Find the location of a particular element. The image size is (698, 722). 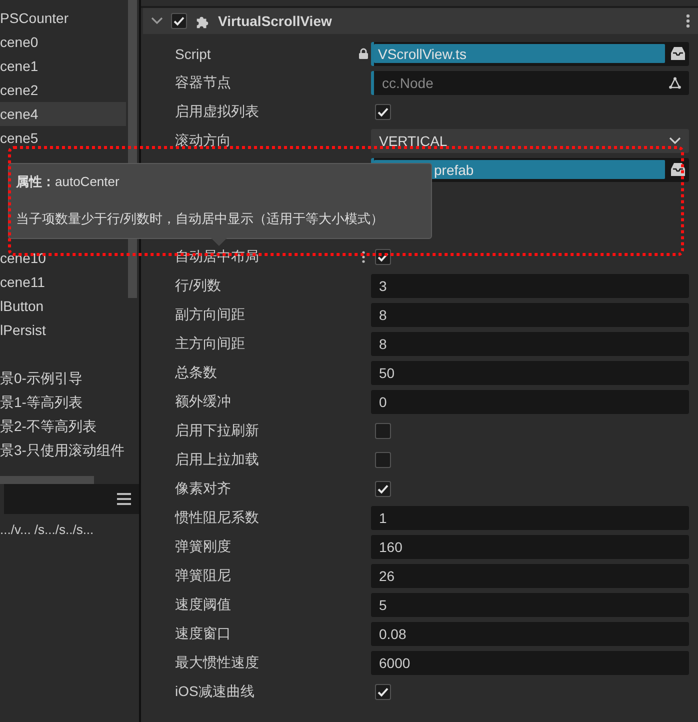

menu-icon is located at coordinates (124, 499).